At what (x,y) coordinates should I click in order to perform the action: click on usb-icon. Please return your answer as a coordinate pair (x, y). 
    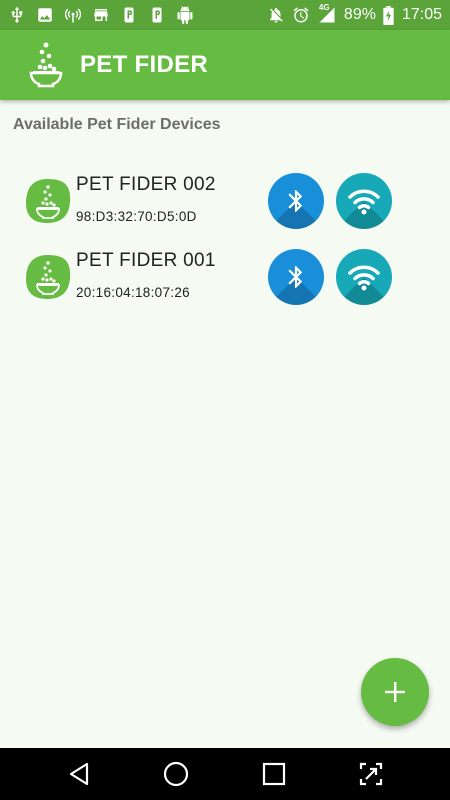
    Looking at the image, I should click on (17, 15).